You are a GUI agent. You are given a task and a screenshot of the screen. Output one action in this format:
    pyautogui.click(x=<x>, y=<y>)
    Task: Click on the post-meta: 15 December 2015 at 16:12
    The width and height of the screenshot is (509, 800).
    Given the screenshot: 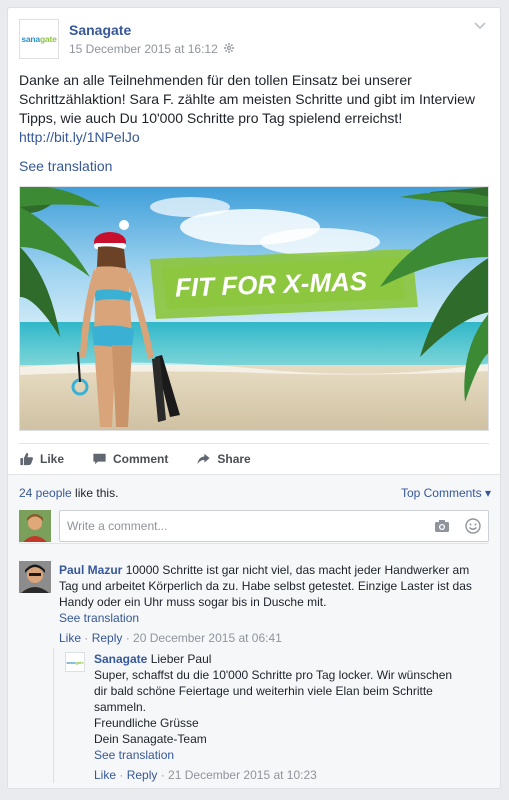 What is the action you would take?
    pyautogui.click(x=151, y=49)
    